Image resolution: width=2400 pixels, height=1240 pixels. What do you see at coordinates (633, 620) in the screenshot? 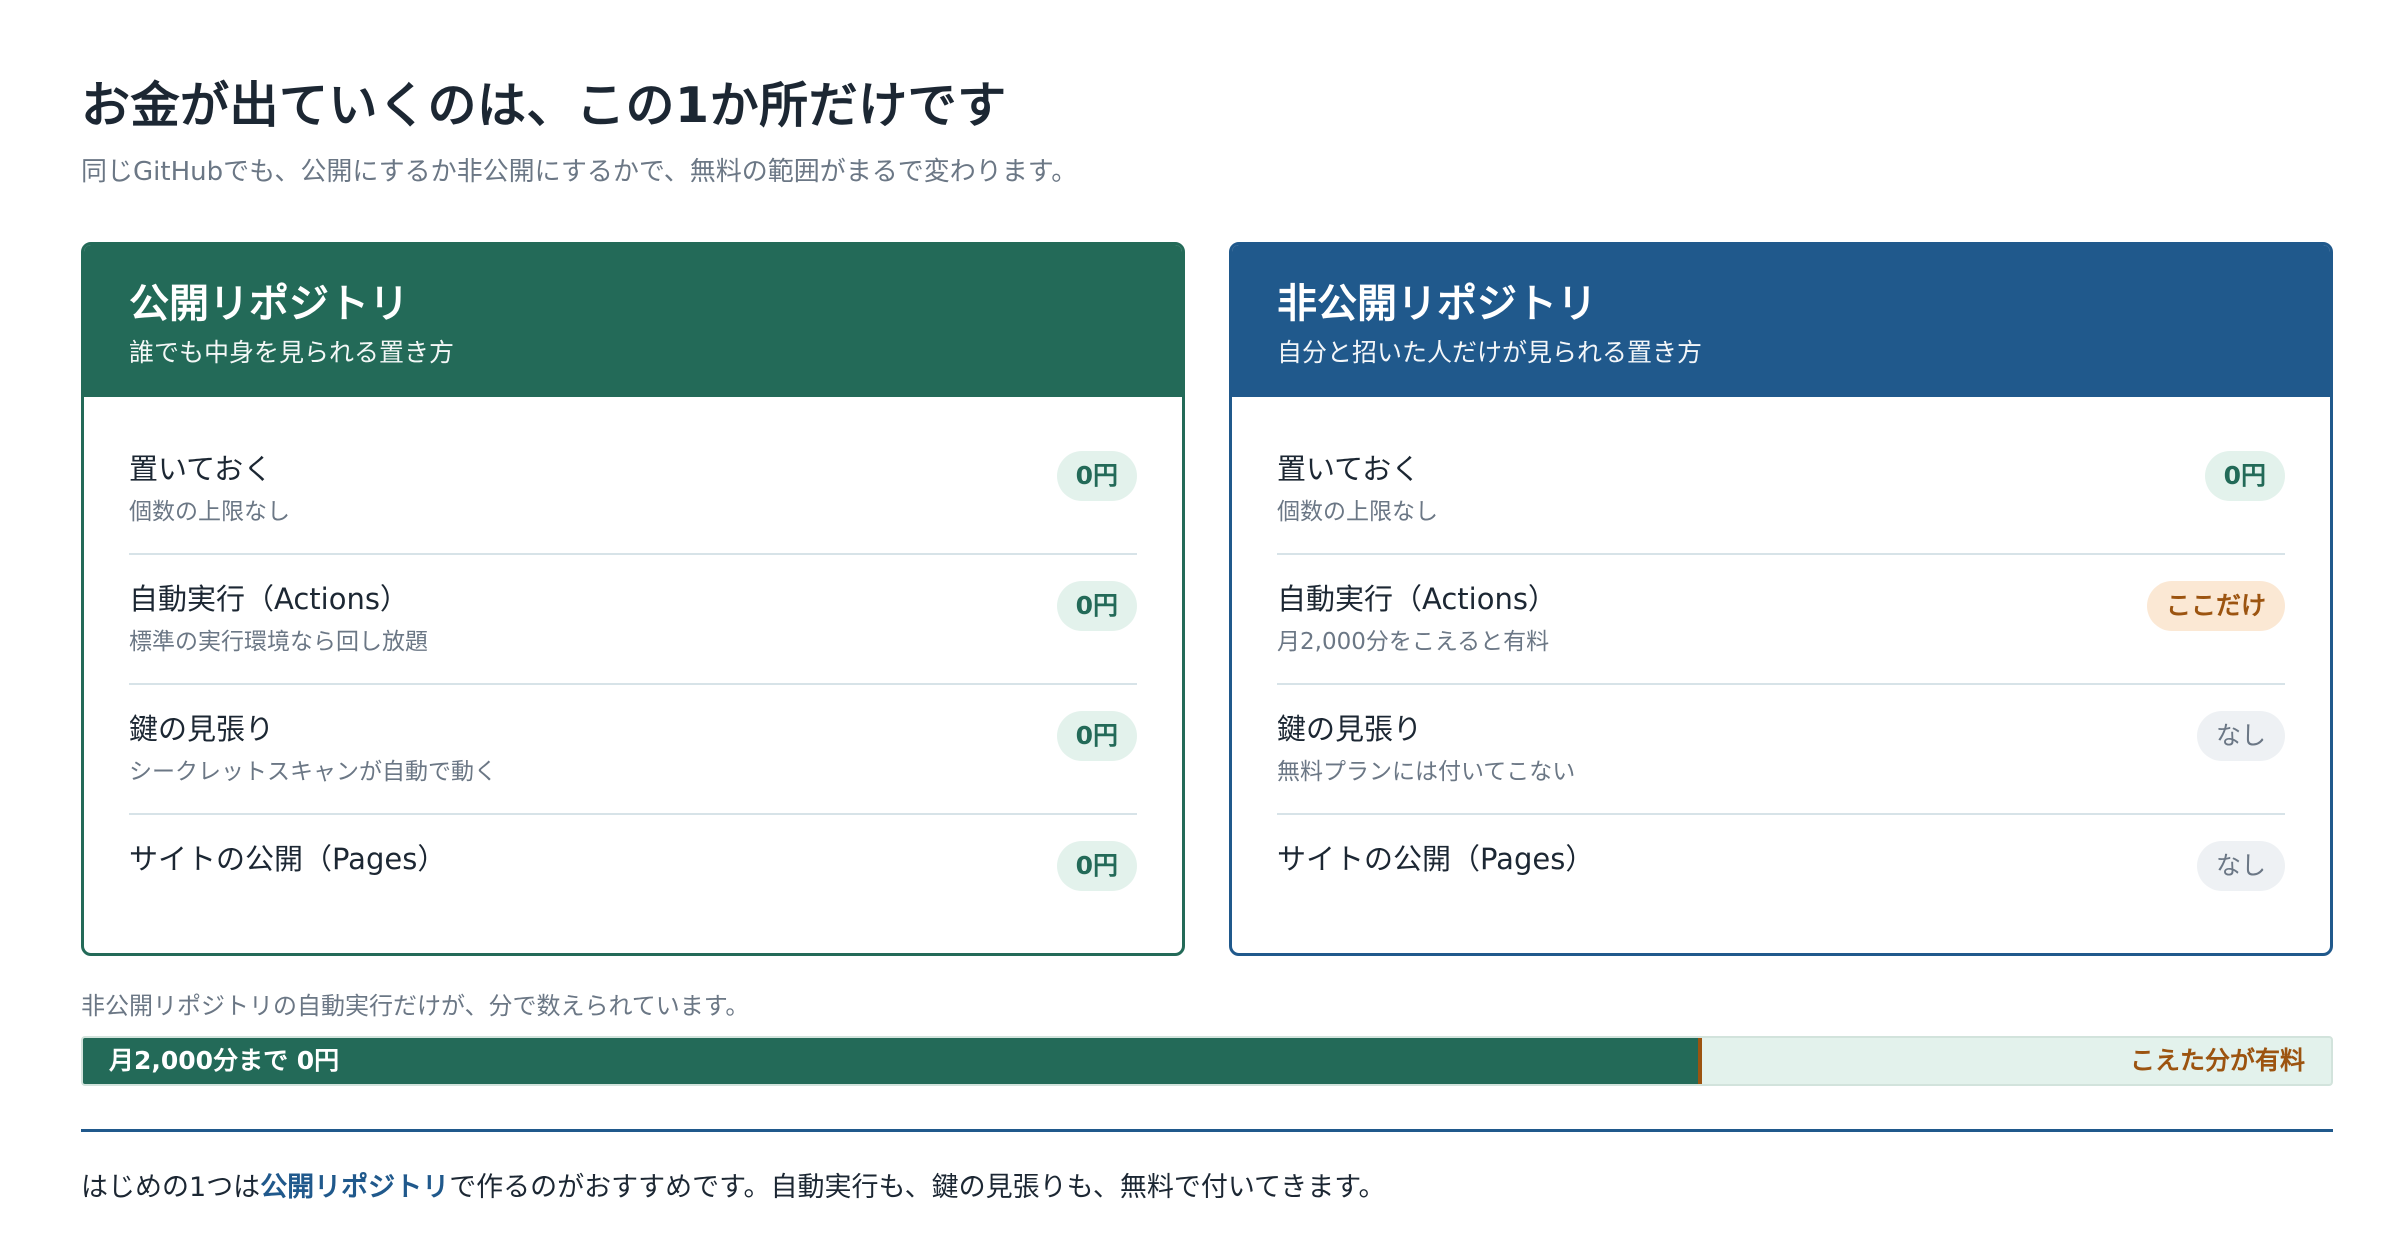
I see `public-row-actions: 自動実行（Actions） 標準の実行環境なら回し放題 0円` at bounding box center [633, 620].